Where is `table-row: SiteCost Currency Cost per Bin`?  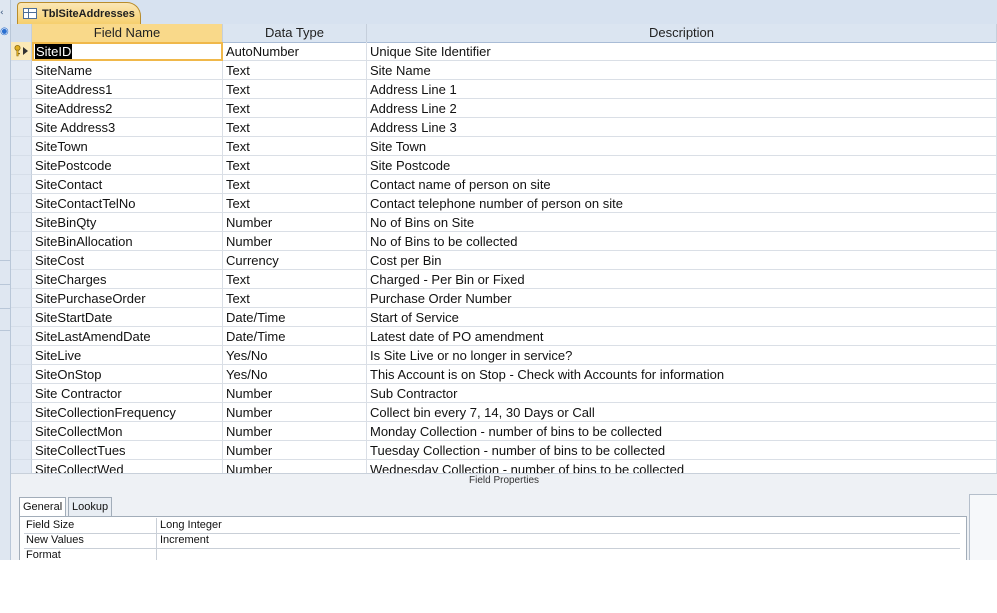
table-row: SiteCost Currency Cost per Bin is located at coordinates (504, 260).